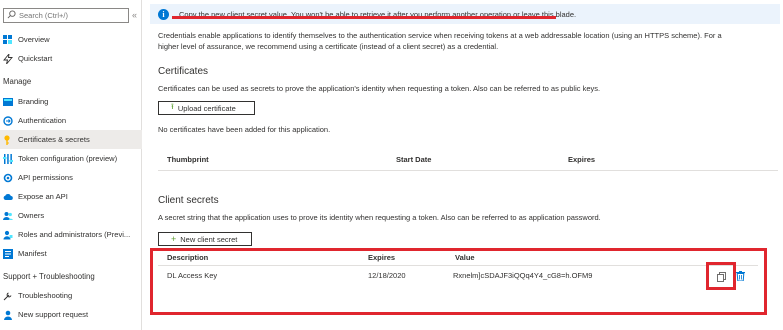 This screenshot has width=783, height=330. I want to click on delete-icon, so click(740, 275).